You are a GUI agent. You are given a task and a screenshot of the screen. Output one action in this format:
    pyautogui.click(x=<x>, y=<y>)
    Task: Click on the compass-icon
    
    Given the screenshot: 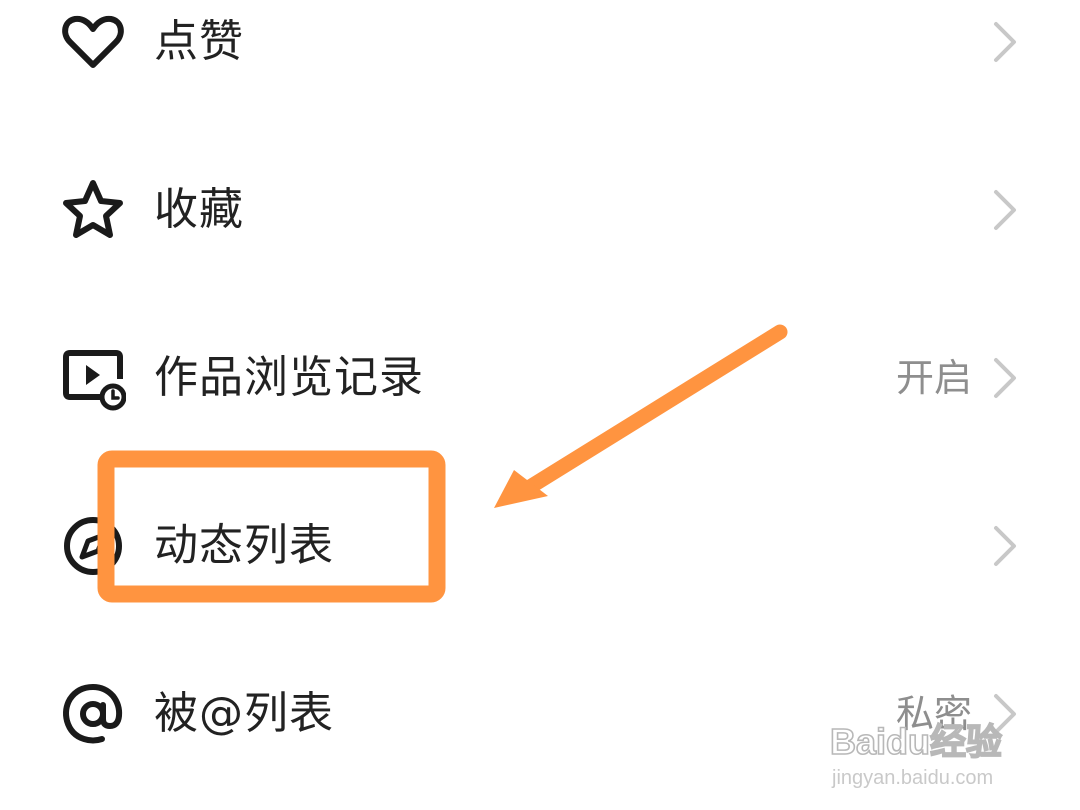 What is the action you would take?
    pyautogui.click(x=93, y=546)
    